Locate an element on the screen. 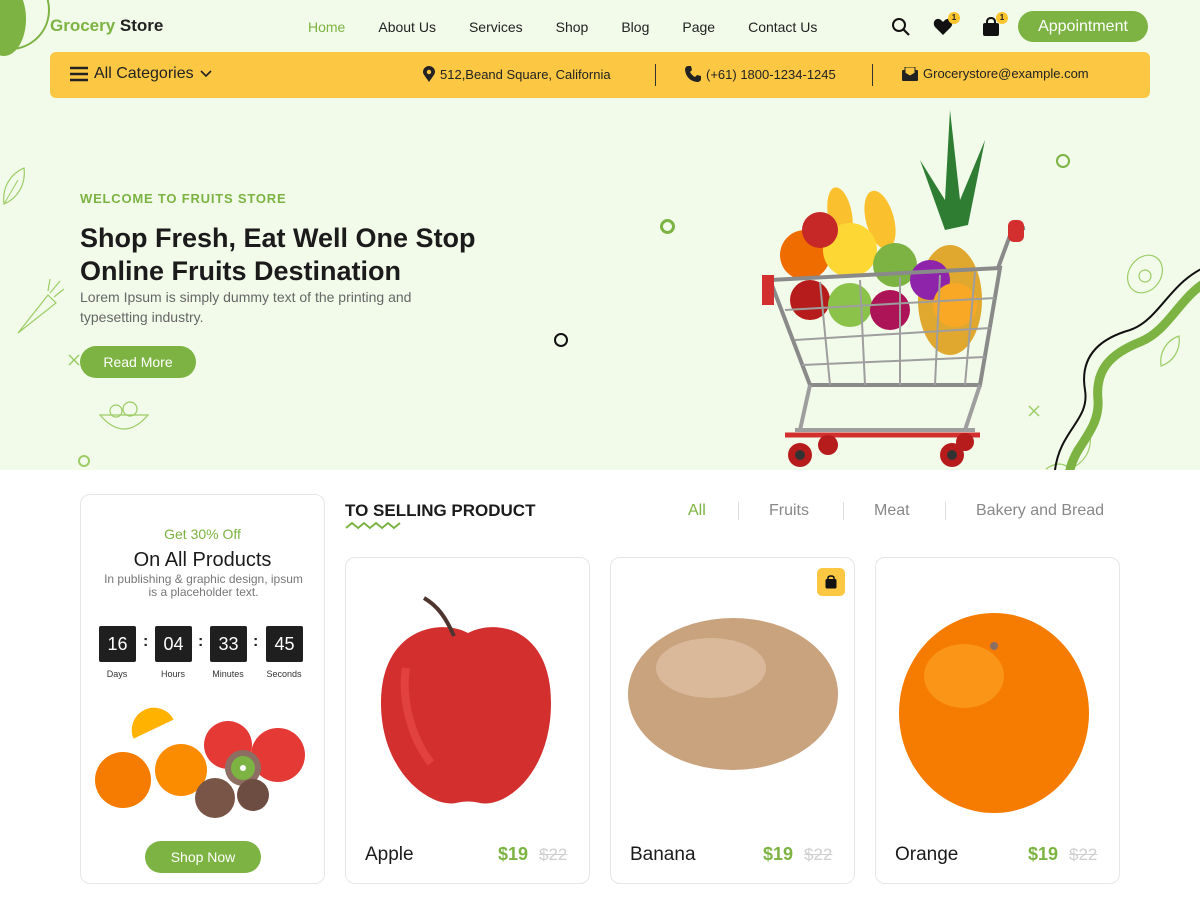  product-card-orange: Orange $19 $22 is located at coordinates (997, 720).